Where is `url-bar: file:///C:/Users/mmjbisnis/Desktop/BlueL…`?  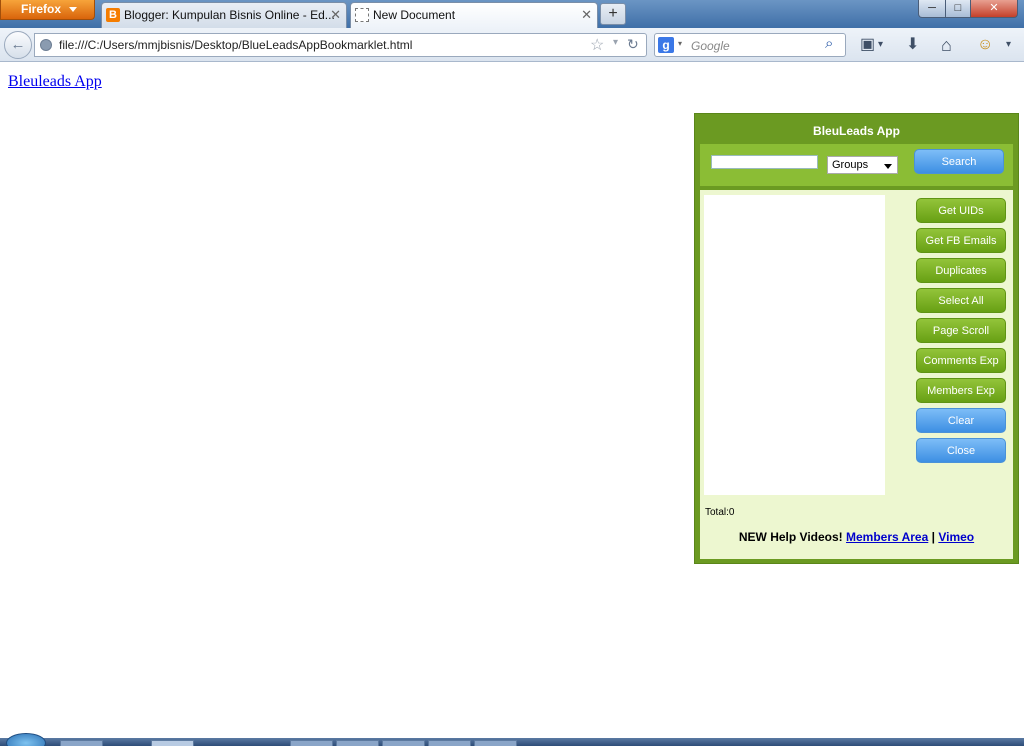 url-bar: file:///C:/Users/mmjbisnis/Desktop/BlueL… is located at coordinates (340, 45).